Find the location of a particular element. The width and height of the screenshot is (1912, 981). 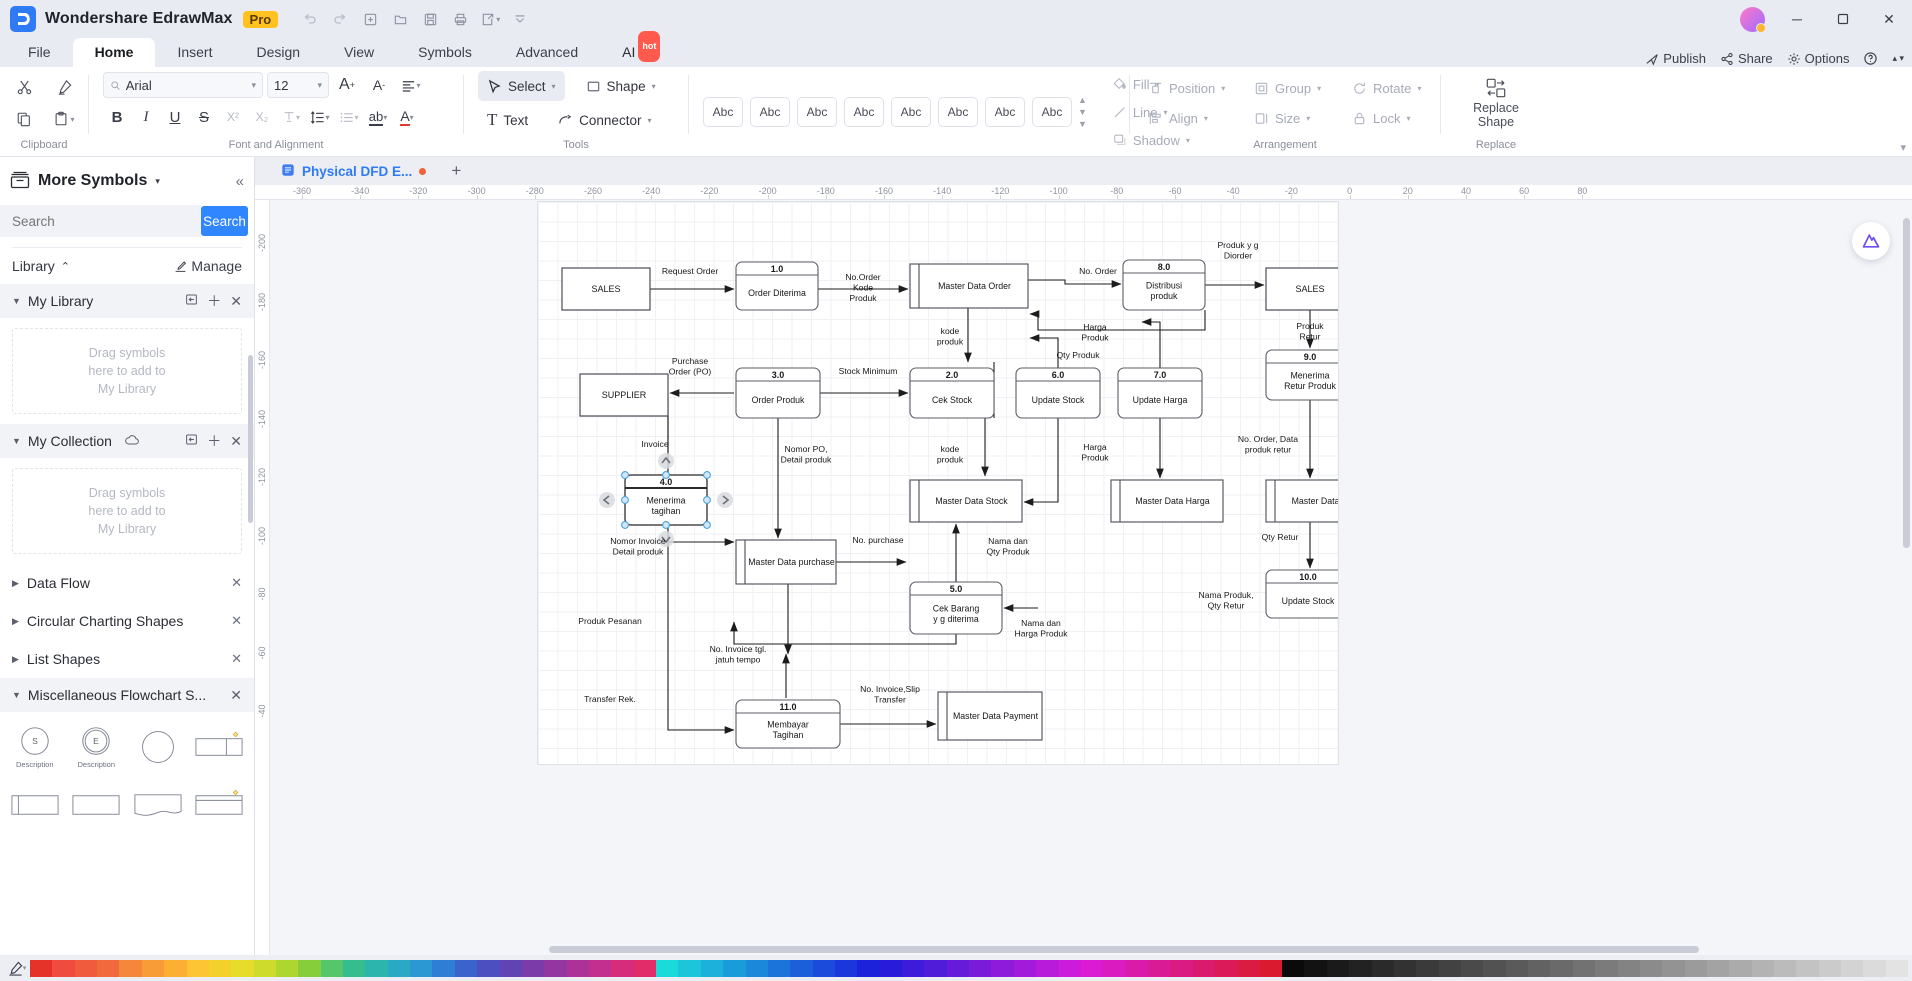

subscript-button: X₂ is located at coordinates (262, 117).